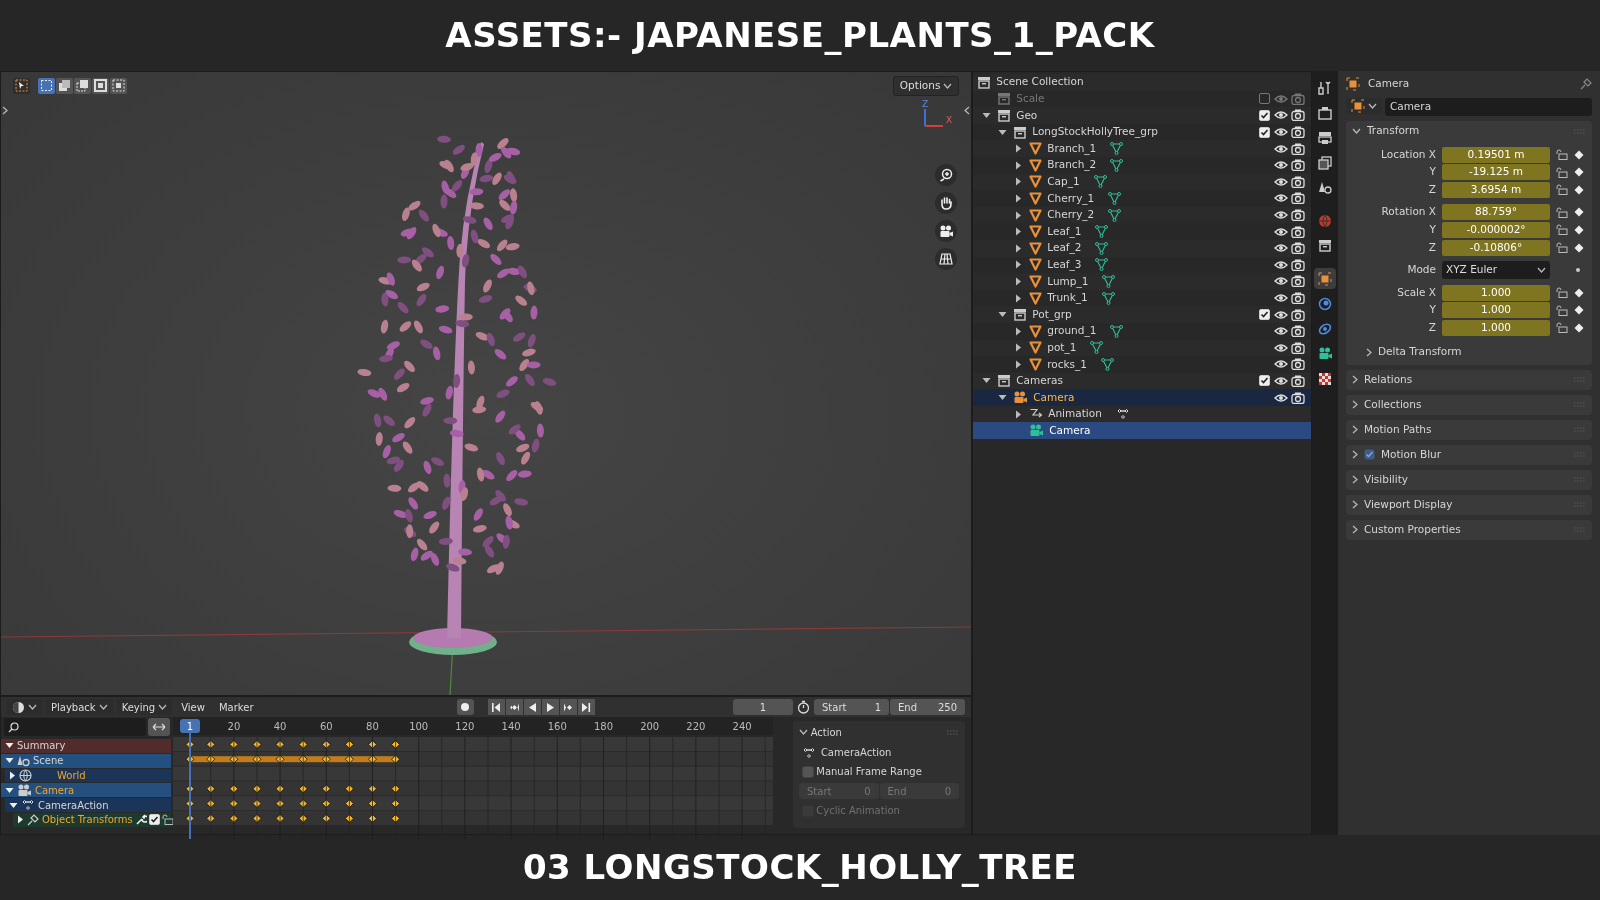  I want to click on channel-label: Scene, so click(48, 761).